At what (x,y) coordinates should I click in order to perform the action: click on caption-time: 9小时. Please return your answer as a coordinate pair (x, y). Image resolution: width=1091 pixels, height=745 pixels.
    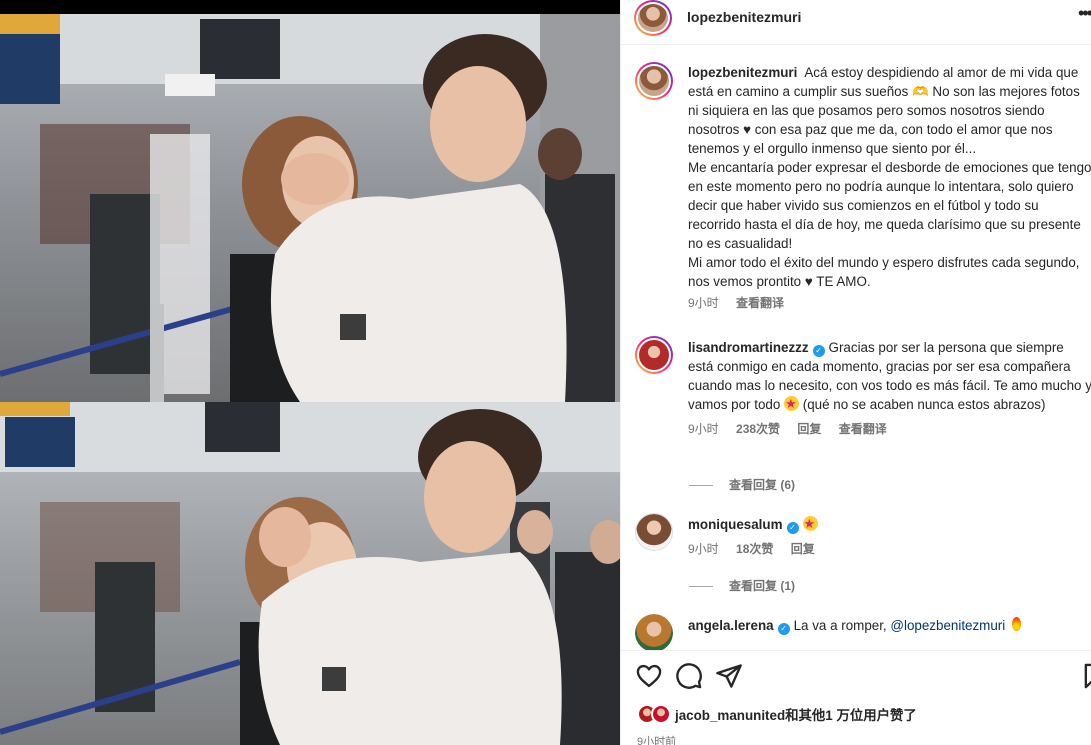
    Looking at the image, I should click on (703, 303).